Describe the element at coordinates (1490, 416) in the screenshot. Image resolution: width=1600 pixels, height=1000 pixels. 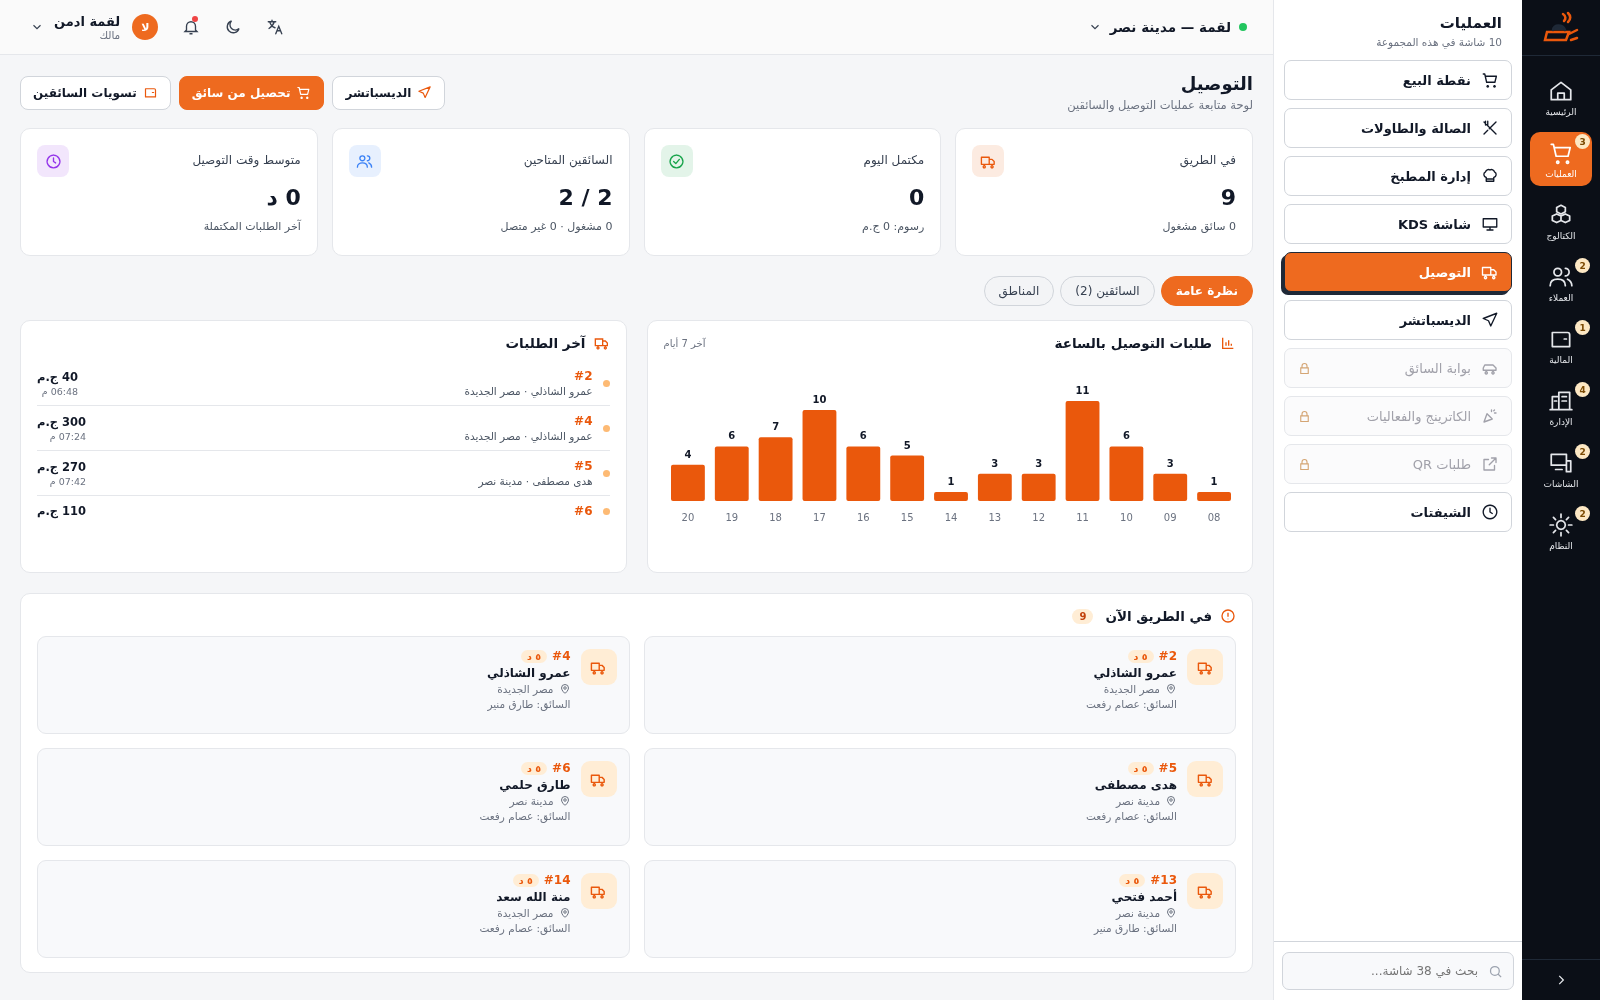
I see `party-icon` at that location.